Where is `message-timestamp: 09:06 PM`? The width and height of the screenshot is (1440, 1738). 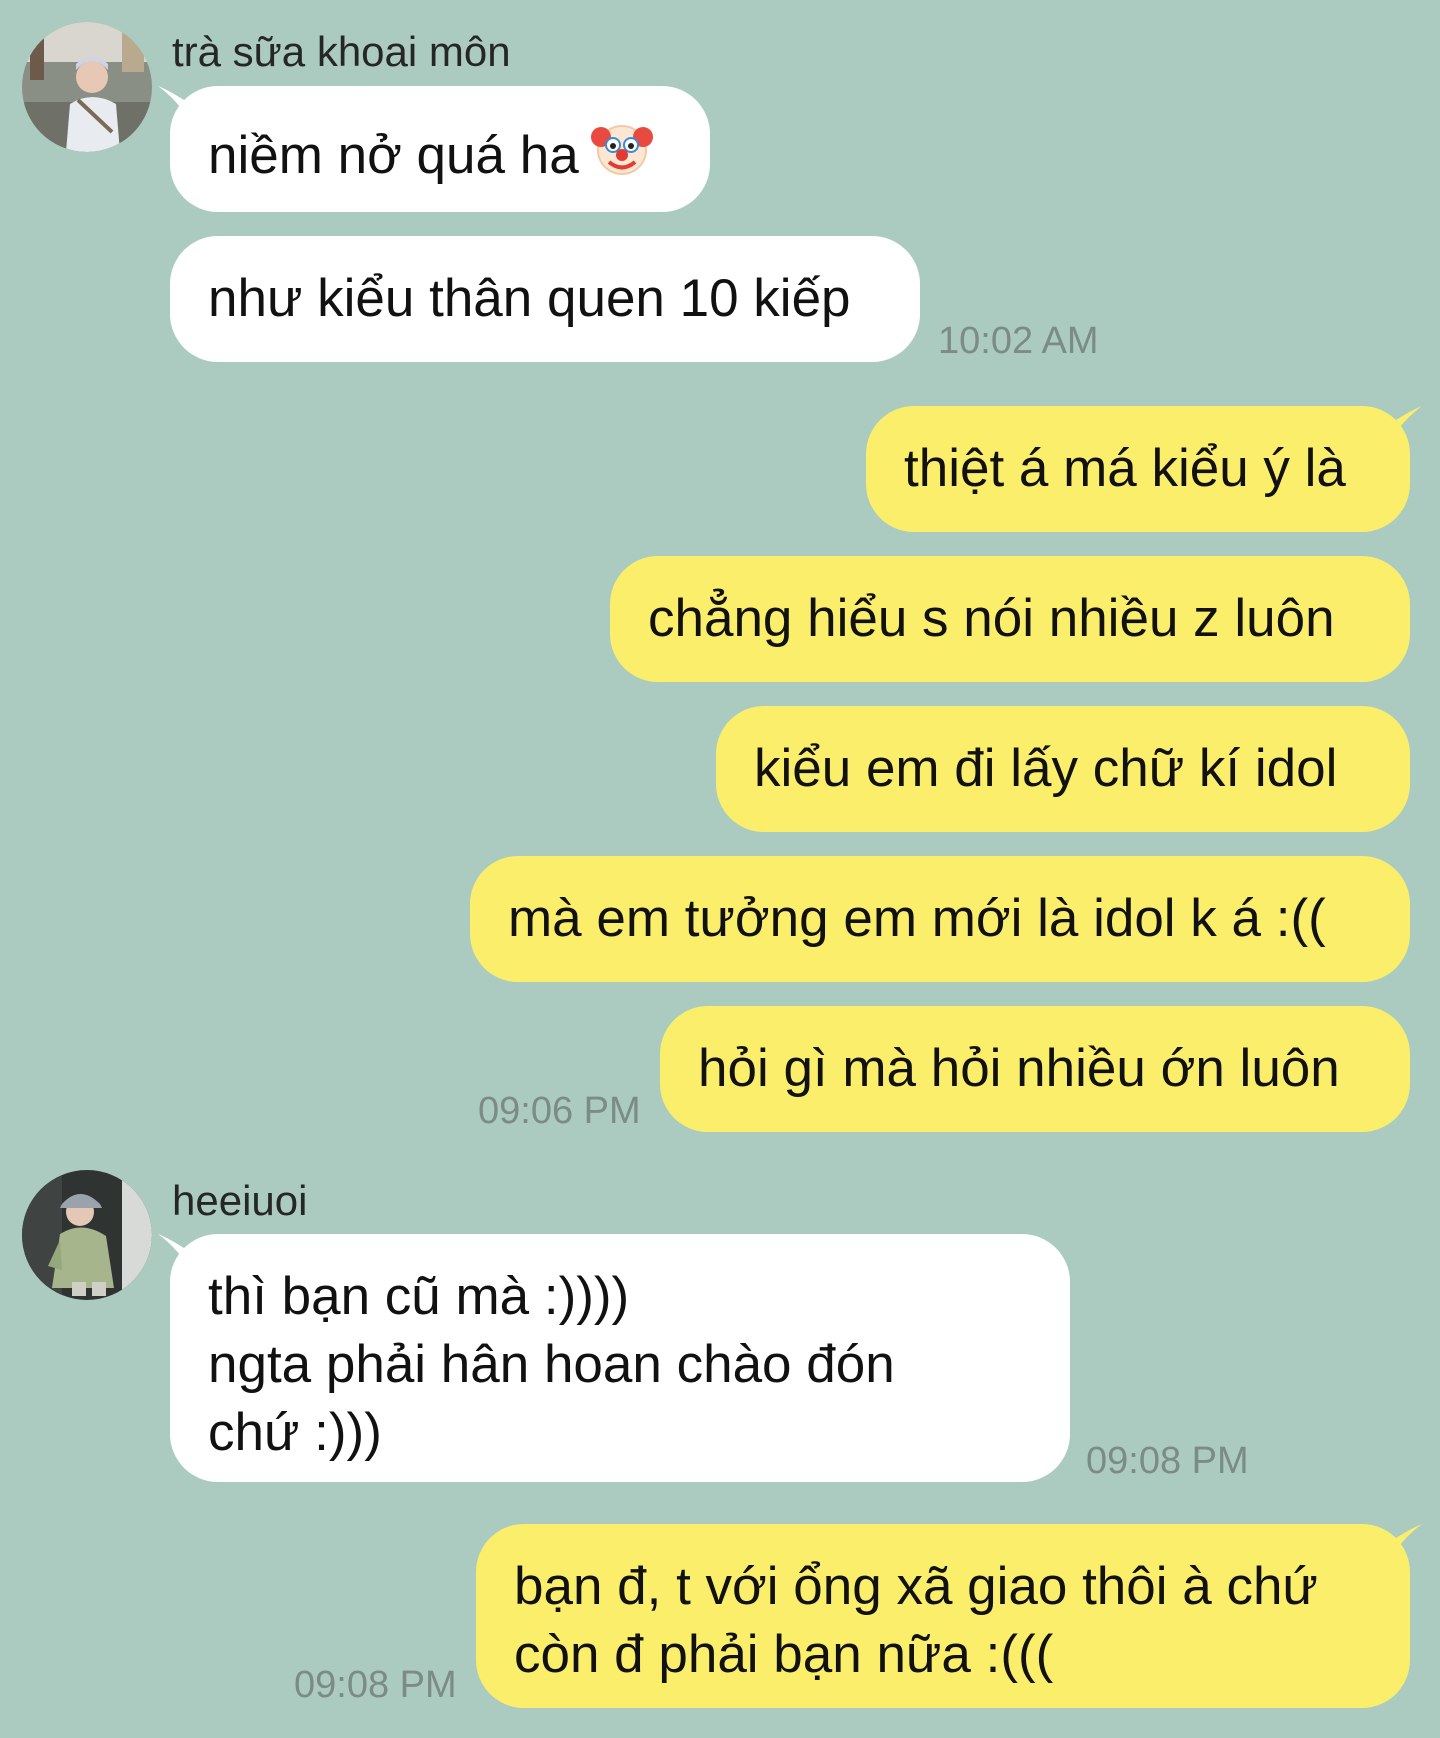 message-timestamp: 09:06 PM is located at coordinates (559, 1111).